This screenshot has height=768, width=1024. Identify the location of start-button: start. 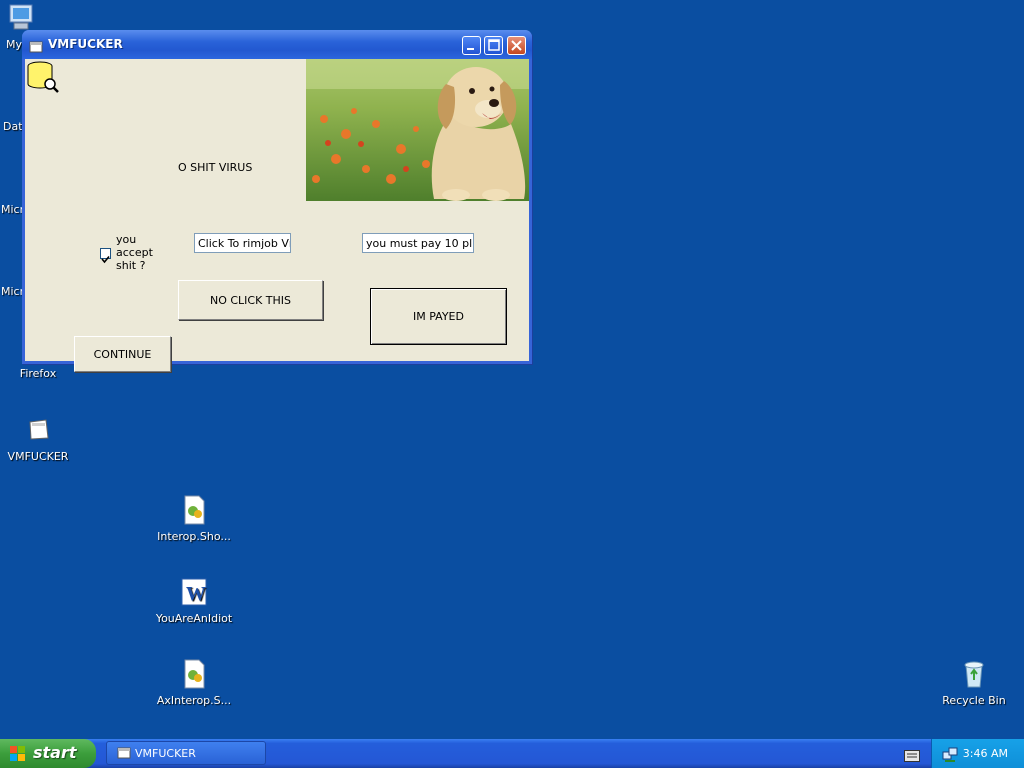
(48, 753).